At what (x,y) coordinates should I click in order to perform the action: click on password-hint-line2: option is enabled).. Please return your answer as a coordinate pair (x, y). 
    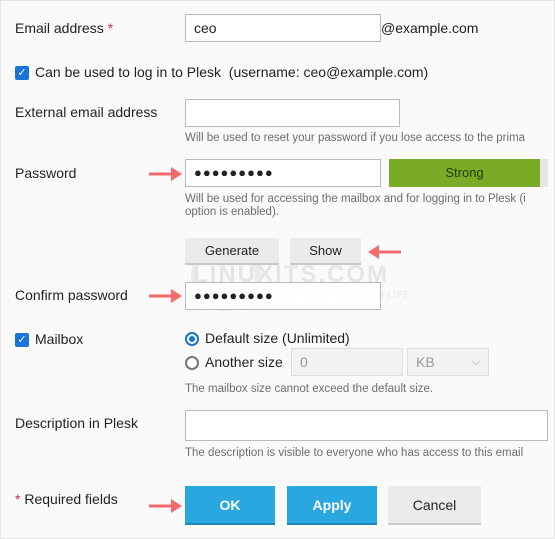
    Looking at the image, I should click on (232, 212).